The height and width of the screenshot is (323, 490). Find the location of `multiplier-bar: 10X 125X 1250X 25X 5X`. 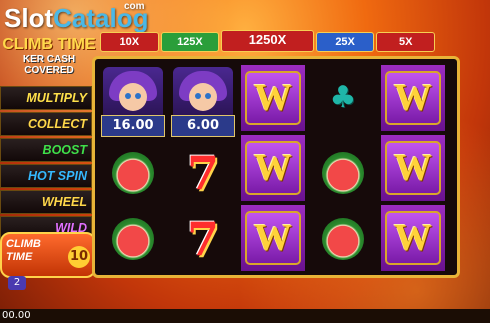

multiplier-bar: 10X 125X 1250X 25X 5X is located at coordinates (268, 41).